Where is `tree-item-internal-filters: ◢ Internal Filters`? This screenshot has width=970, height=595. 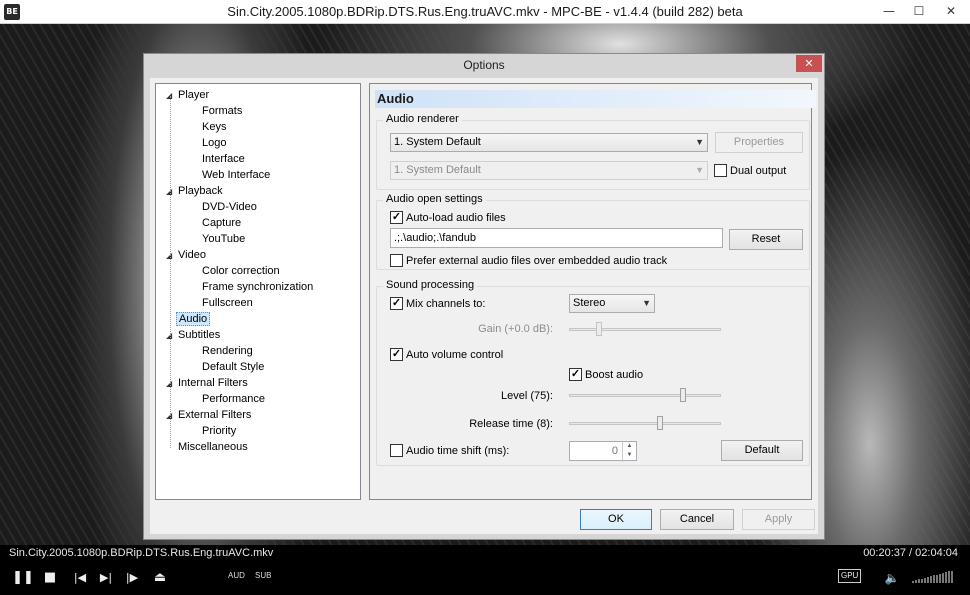
tree-item-internal-filters: ◢ Internal Filters is located at coordinates (208, 383).